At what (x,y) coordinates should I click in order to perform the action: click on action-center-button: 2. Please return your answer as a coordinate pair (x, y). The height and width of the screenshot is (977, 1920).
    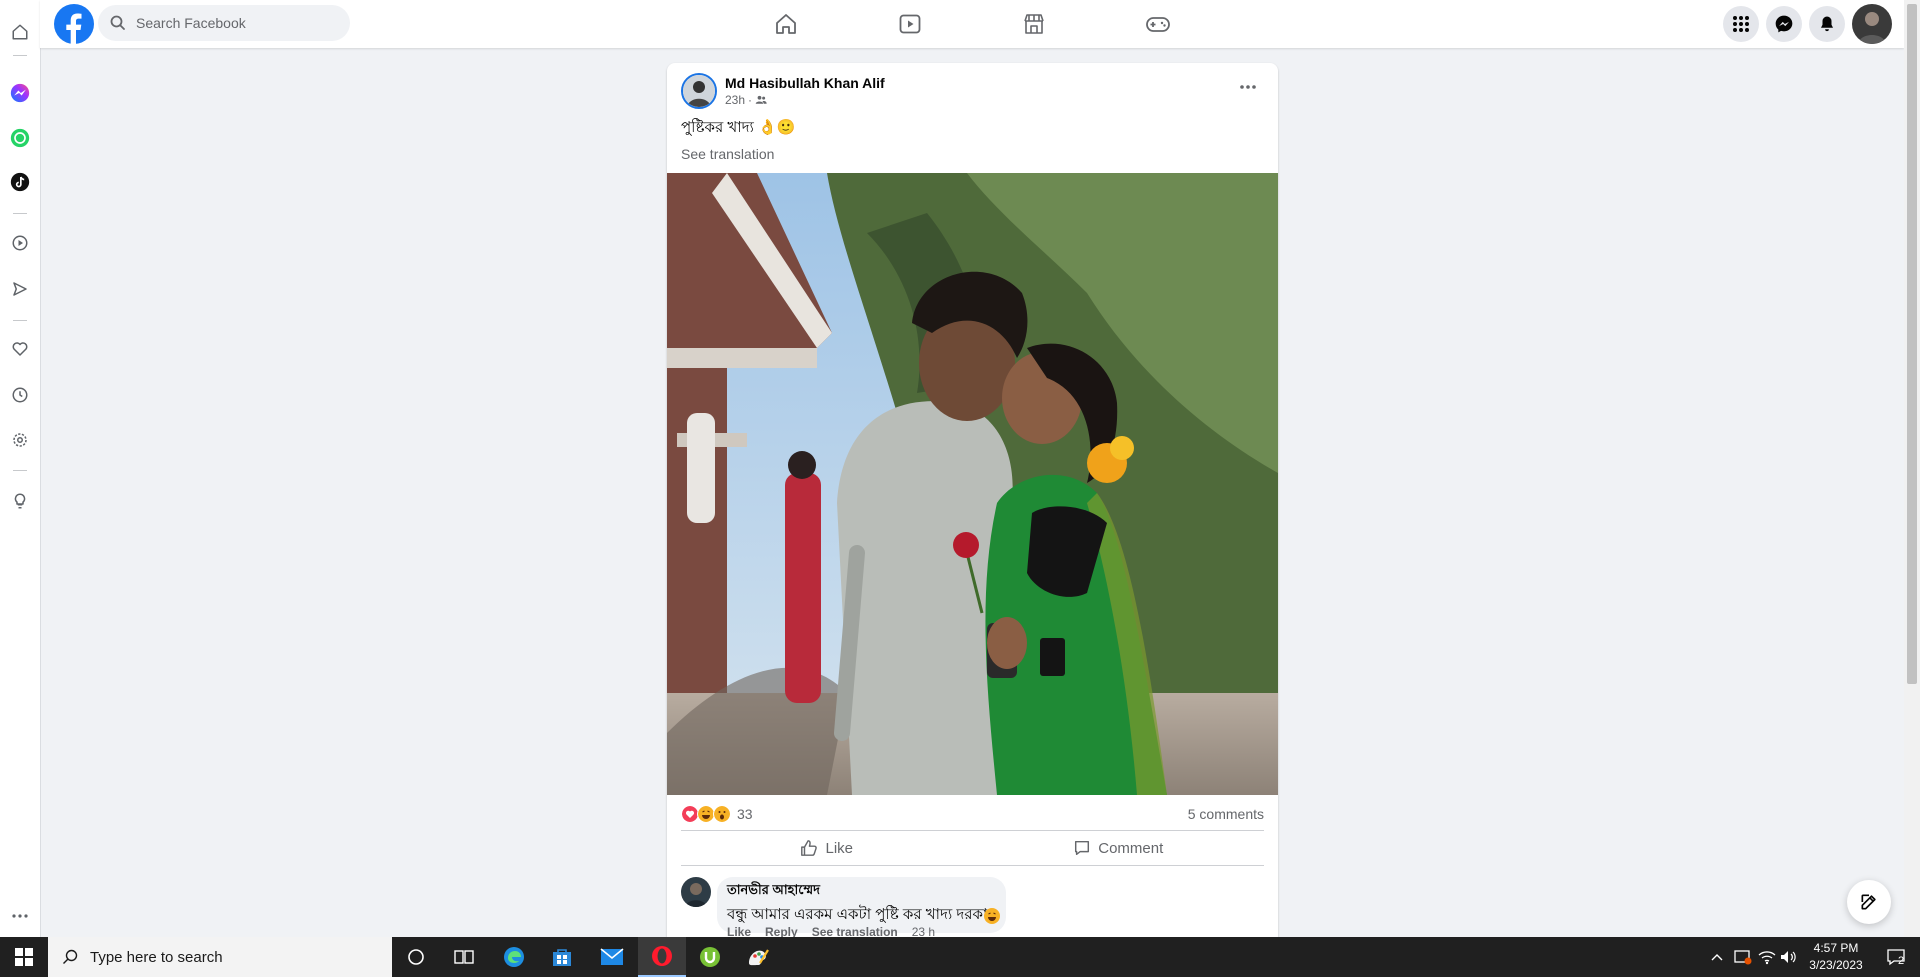
    Looking at the image, I should click on (1896, 957).